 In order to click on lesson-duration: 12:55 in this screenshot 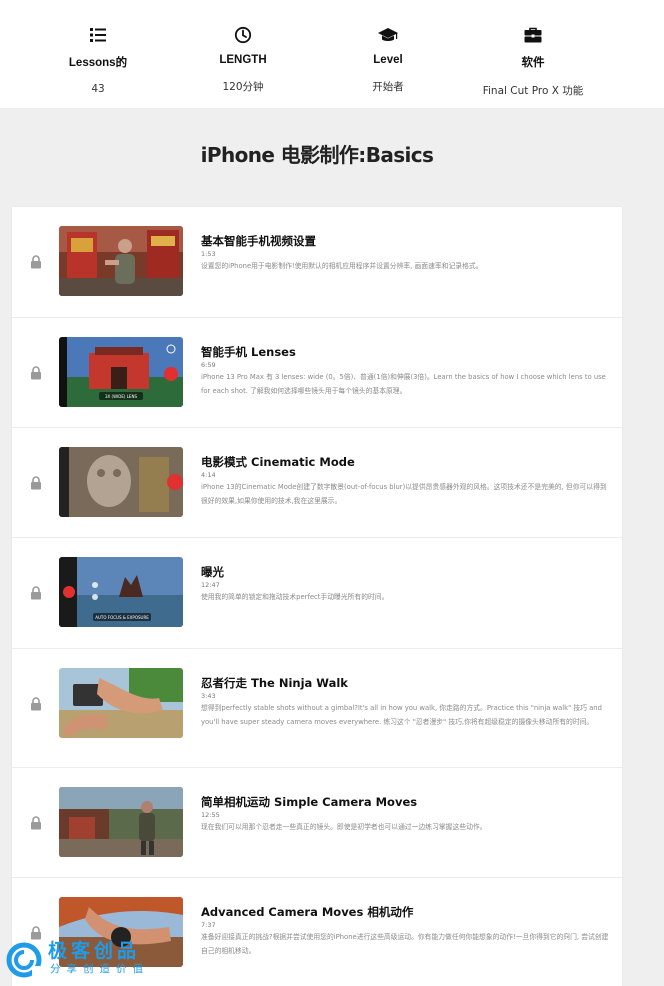, I will do `click(210, 815)`.